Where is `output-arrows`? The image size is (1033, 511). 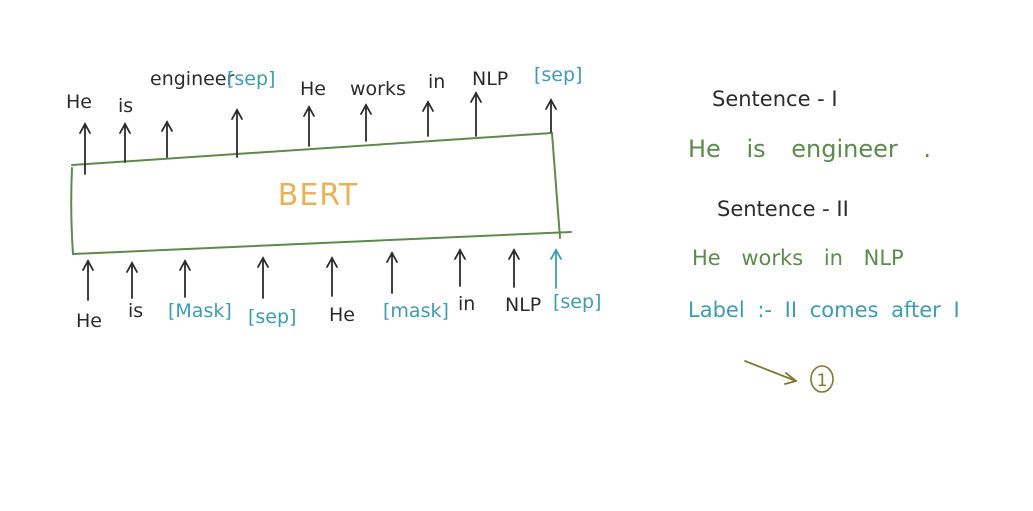 output-arrows is located at coordinates (318, 133).